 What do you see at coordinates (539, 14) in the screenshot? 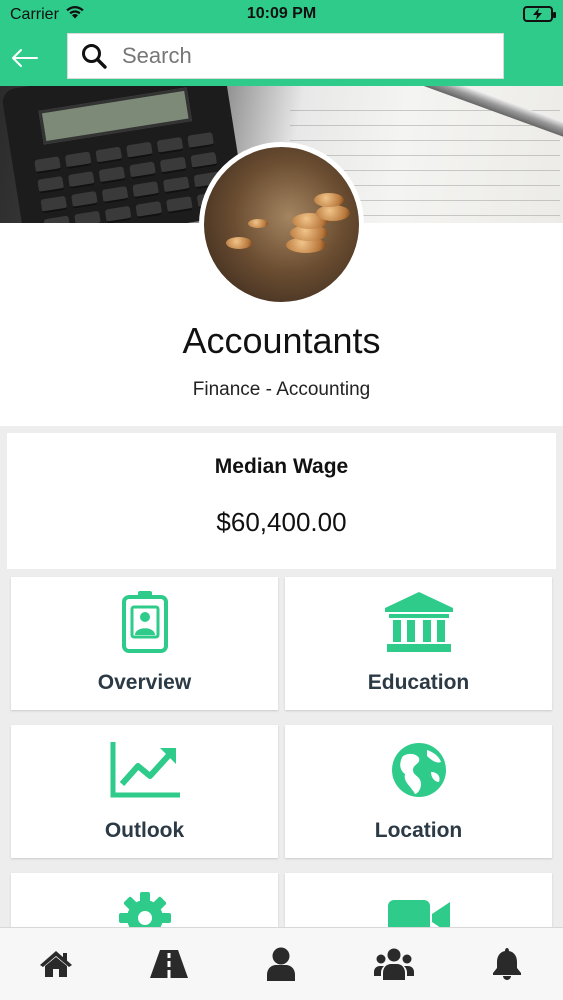
I see `battery-icon` at bounding box center [539, 14].